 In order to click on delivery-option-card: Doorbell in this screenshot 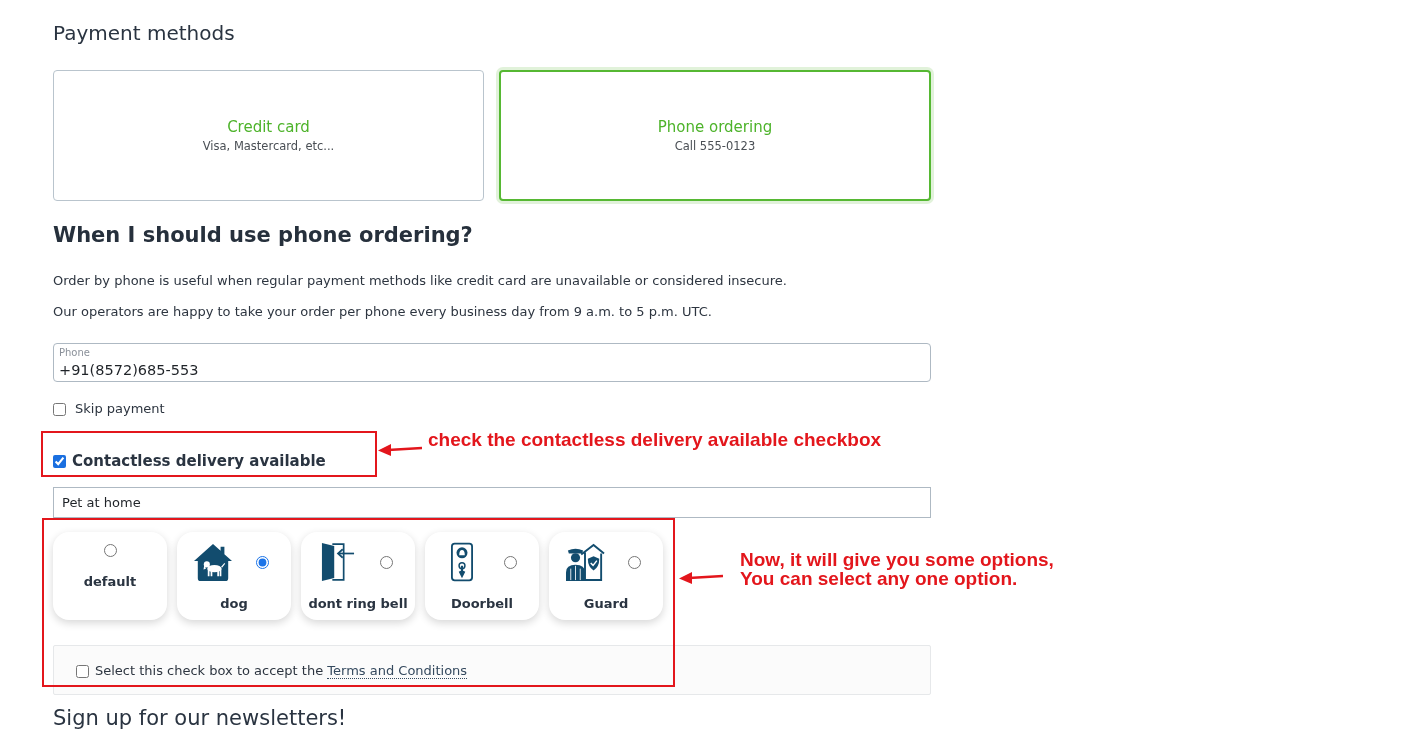, I will do `click(482, 576)`.